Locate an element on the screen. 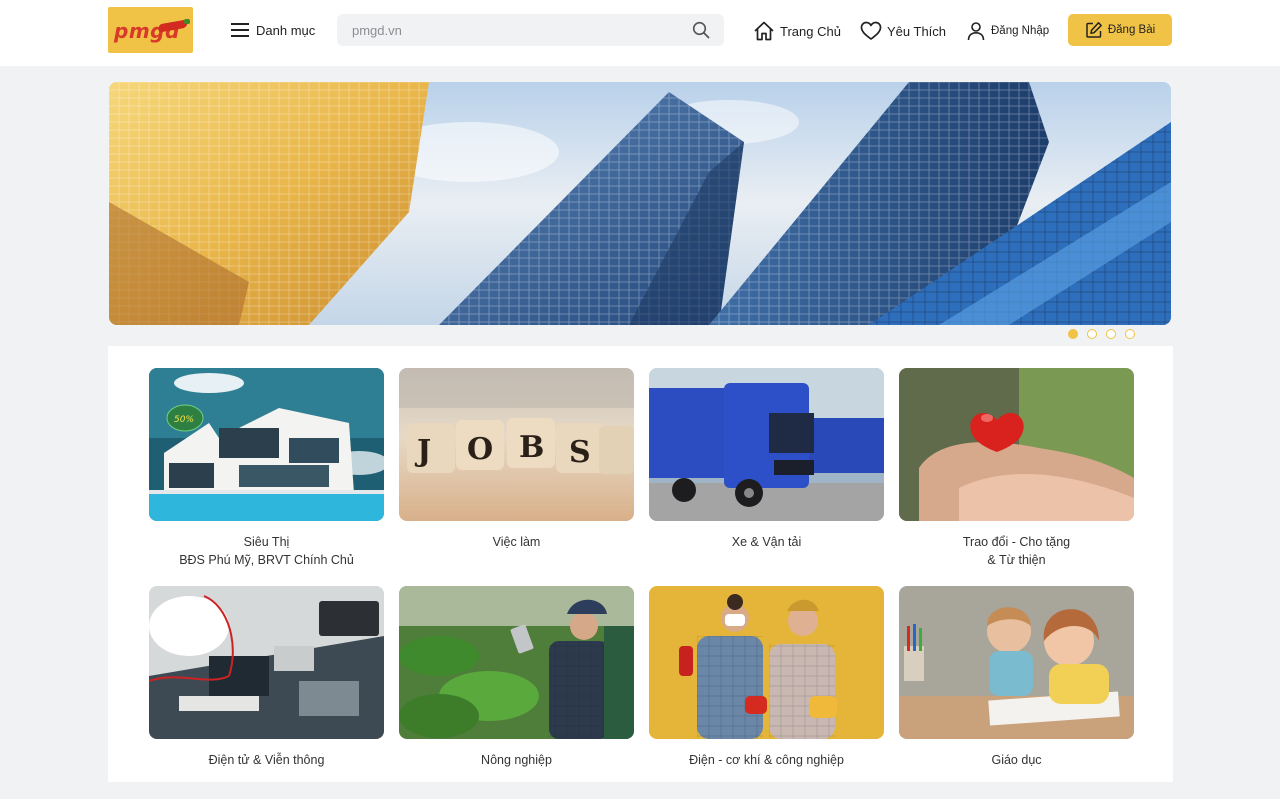 This screenshot has height=799, width=1280. category-menu-button: Danh mục is located at coordinates (273, 30).